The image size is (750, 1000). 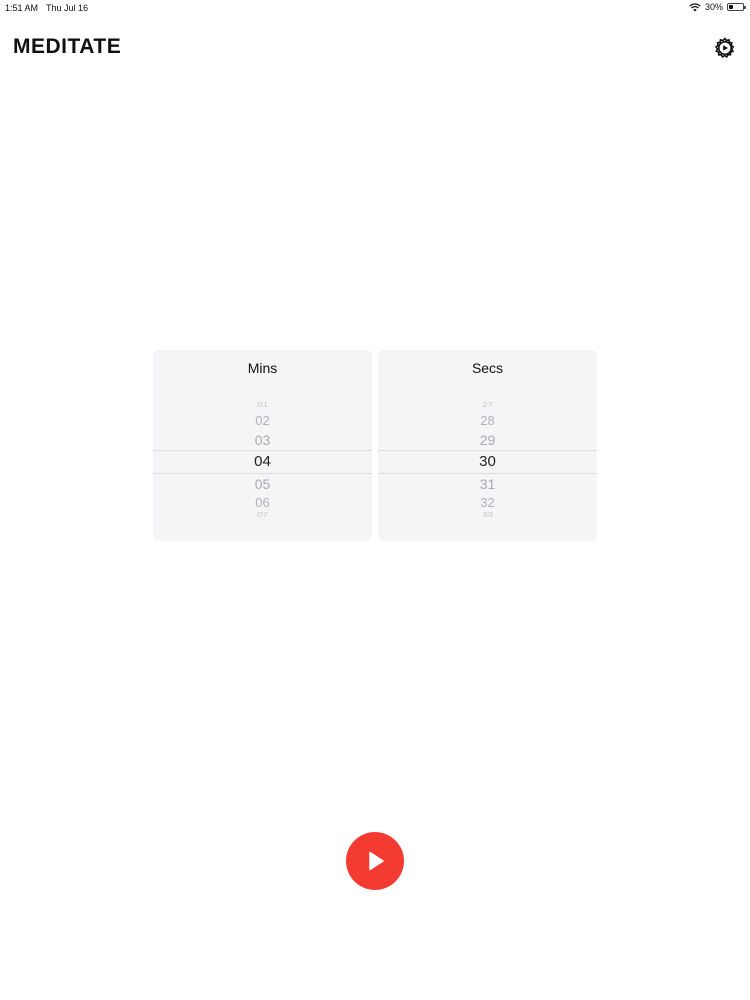 I want to click on status-bar: 1:51 AM Thu Jul 16 30%, so click(x=375, y=8).